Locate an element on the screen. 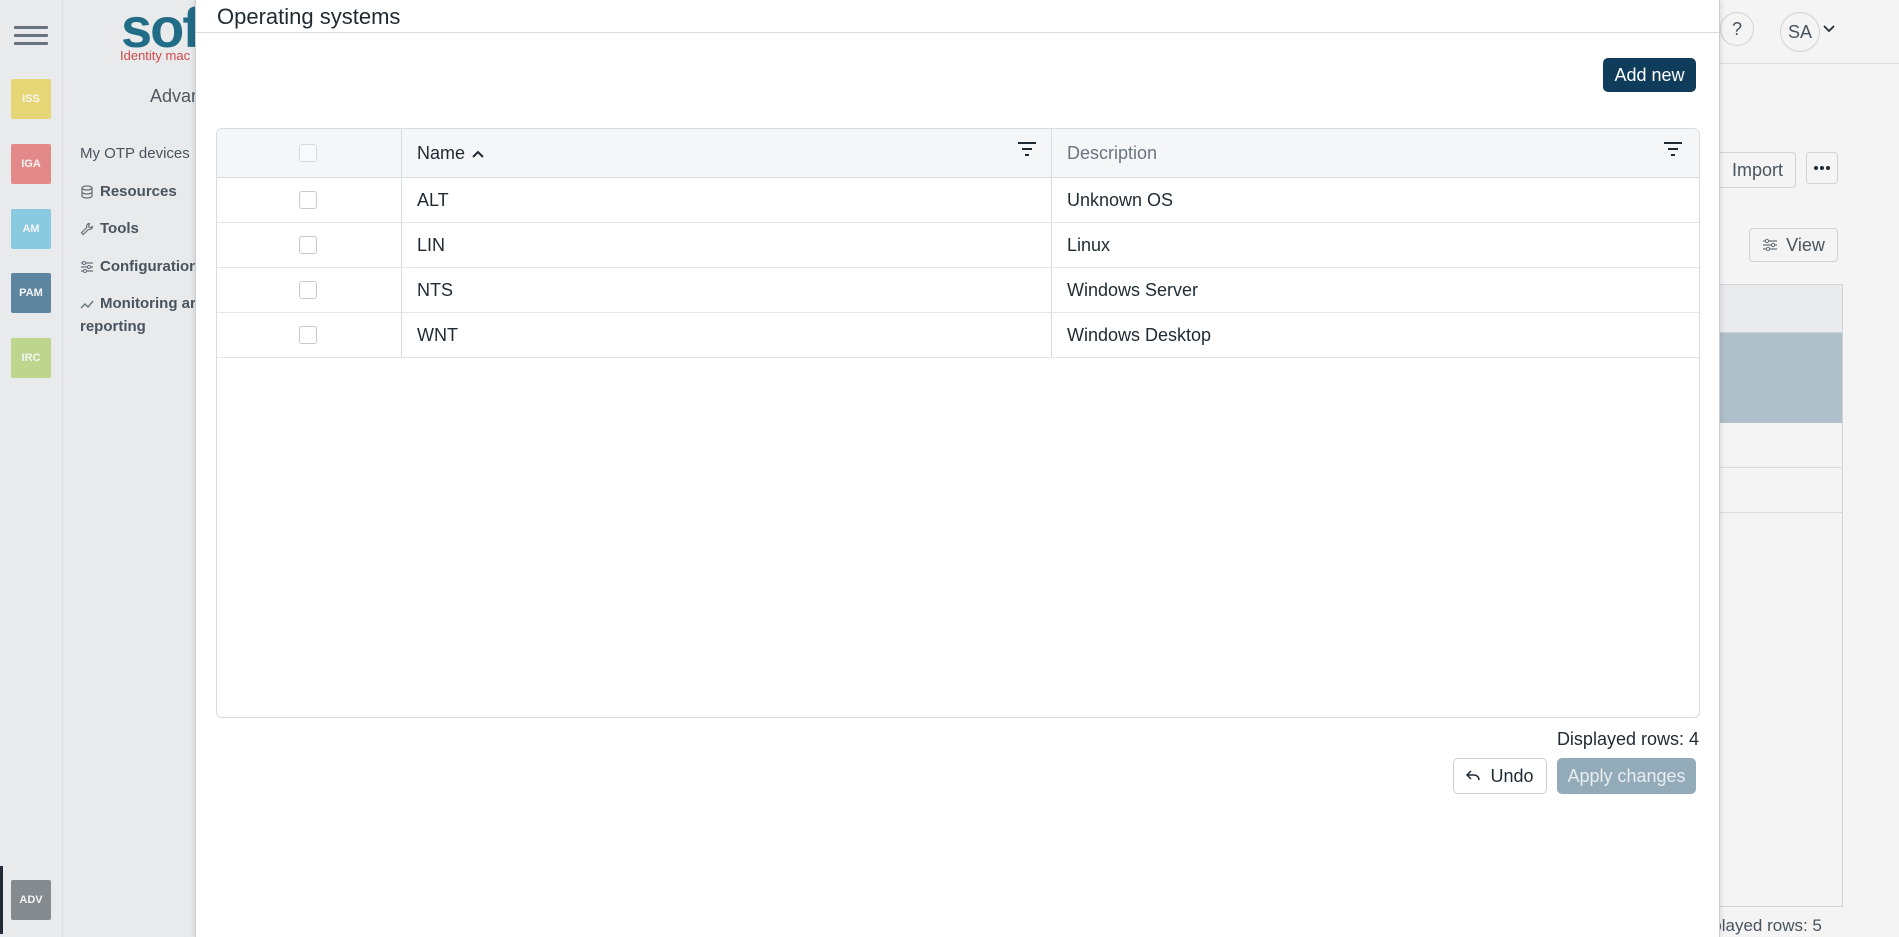  table-row: NTS Windows Server is located at coordinates (958, 290).